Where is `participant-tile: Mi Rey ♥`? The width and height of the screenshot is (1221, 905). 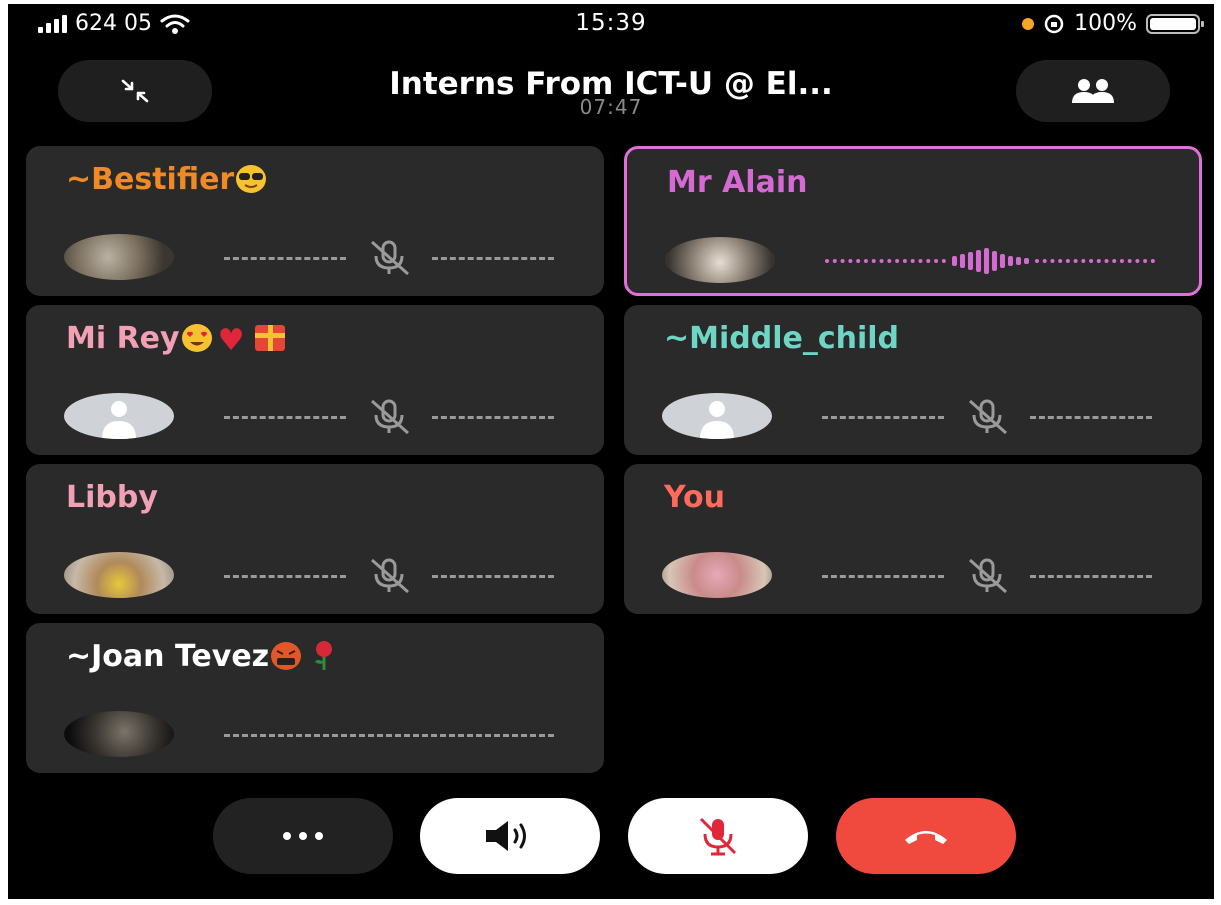
participant-tile: Mi Rey ♥ is located at coordinates (315, 380).